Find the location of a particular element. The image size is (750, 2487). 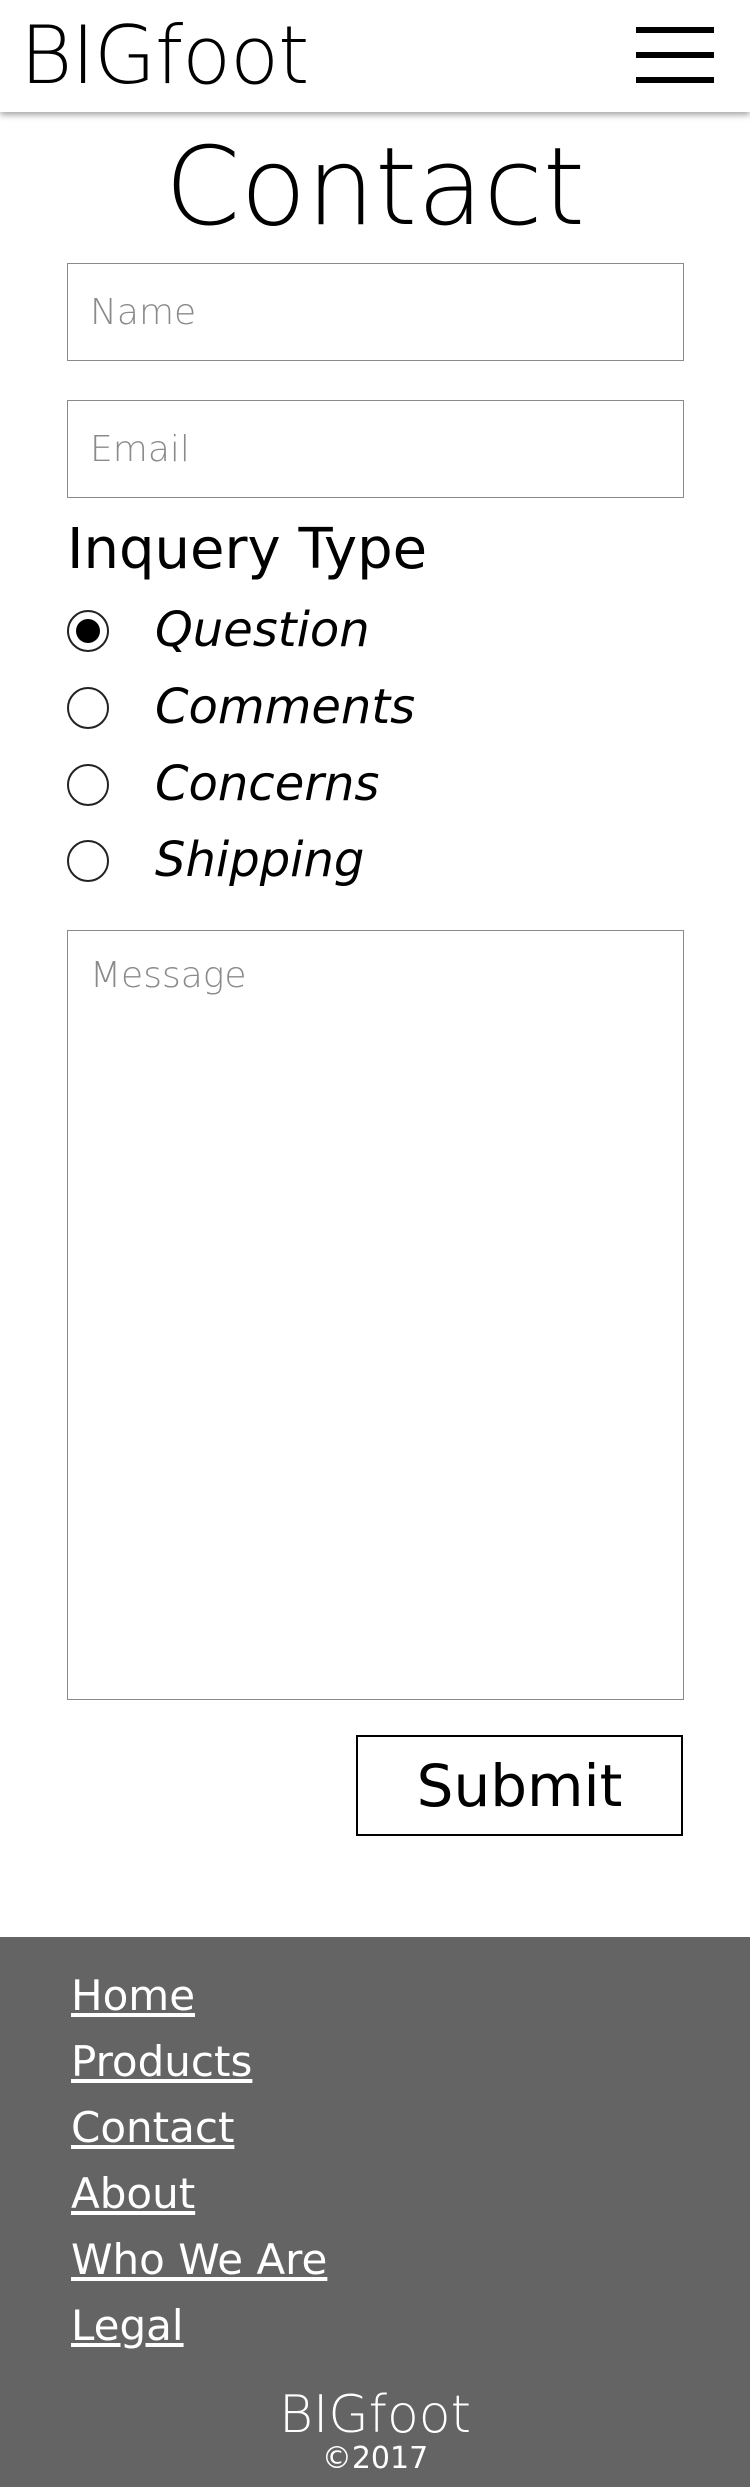

footer-logo: BIGfoot is located at coordinates (374, 2415).